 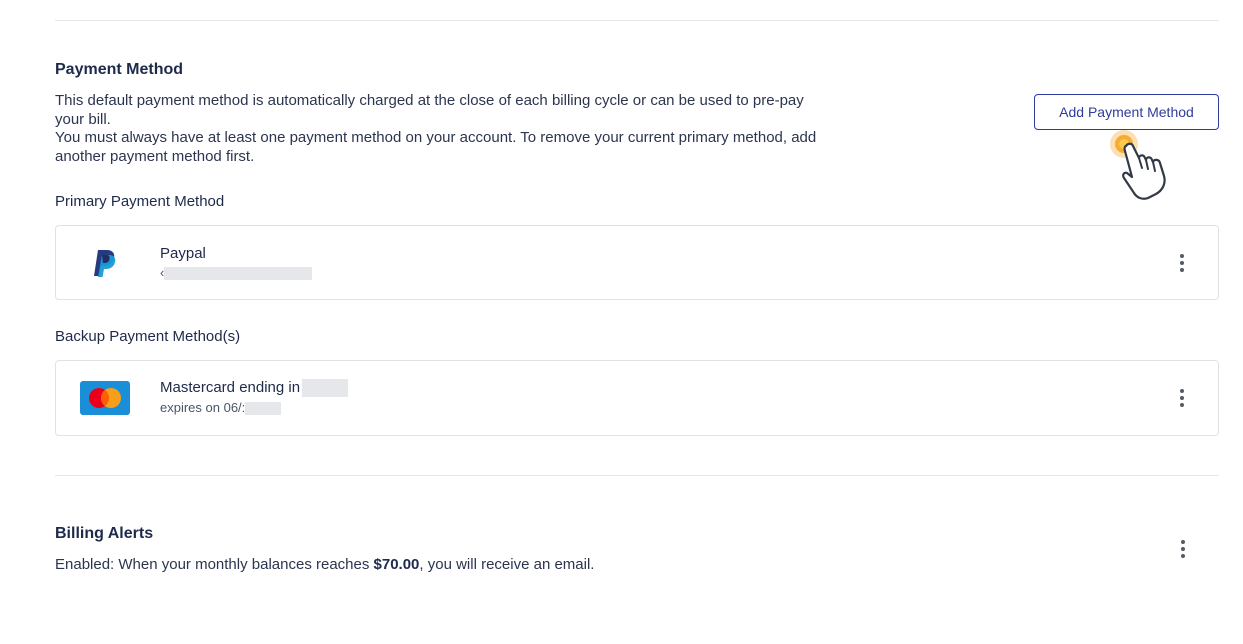 I want to click on alerts-text-after: , you will receive an email., so click(x=507, y=564).